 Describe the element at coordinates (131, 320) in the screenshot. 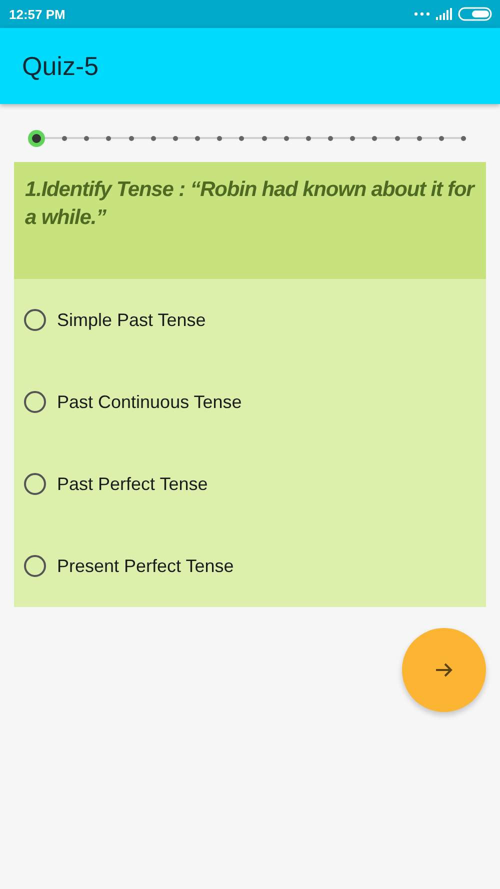

I see `option-label: Simple Past Tense` at that location.